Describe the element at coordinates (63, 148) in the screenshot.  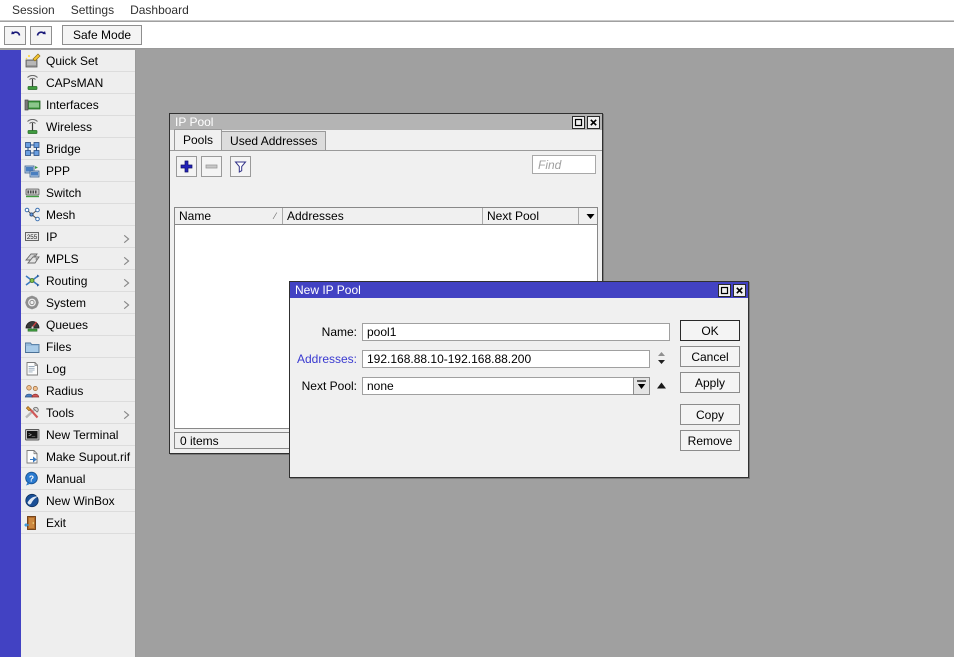
I see `sidebar-item-label: Bridge` at that location.